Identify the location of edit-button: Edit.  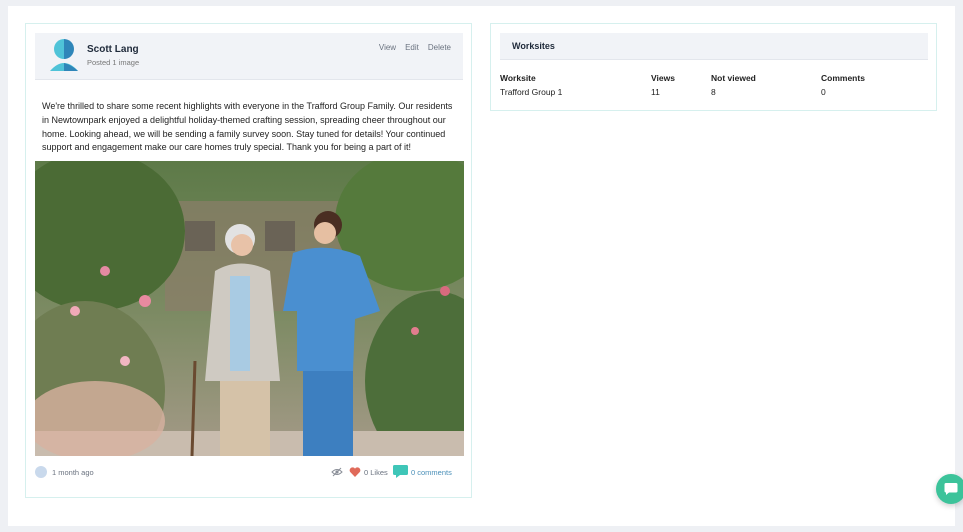
(412, 47).